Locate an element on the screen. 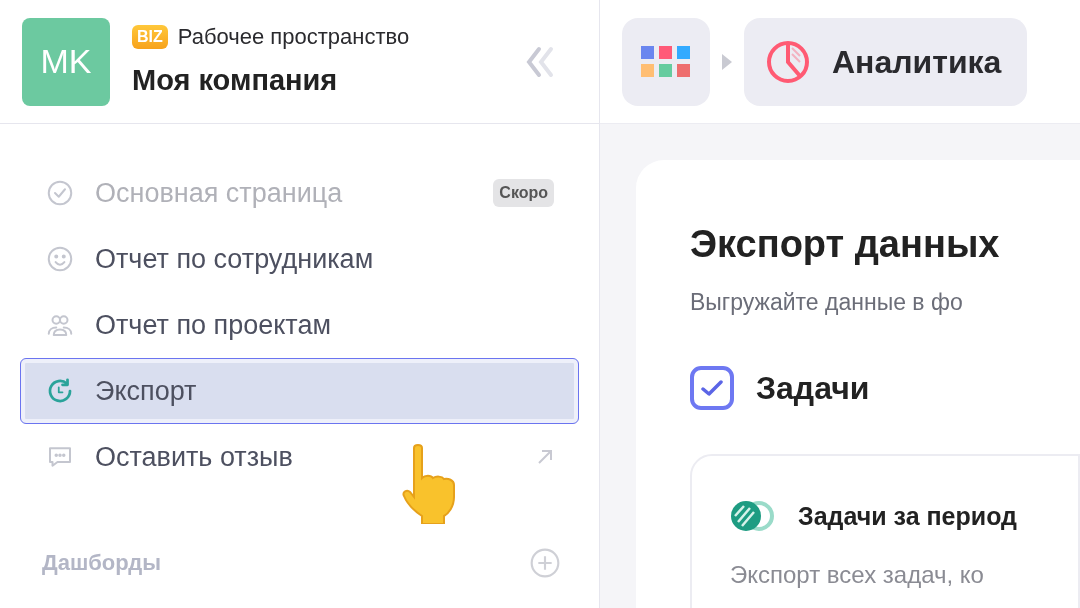 The height and width of the screenshot is (608, 1080). circles-icon is located at coordinates (752, 516).